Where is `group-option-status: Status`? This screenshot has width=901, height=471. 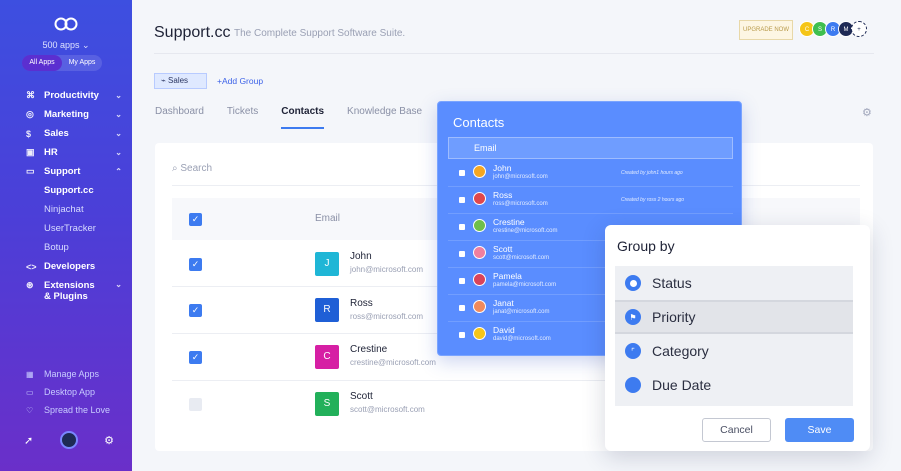
group-option-status: Status is located at coordinates (734, 283).